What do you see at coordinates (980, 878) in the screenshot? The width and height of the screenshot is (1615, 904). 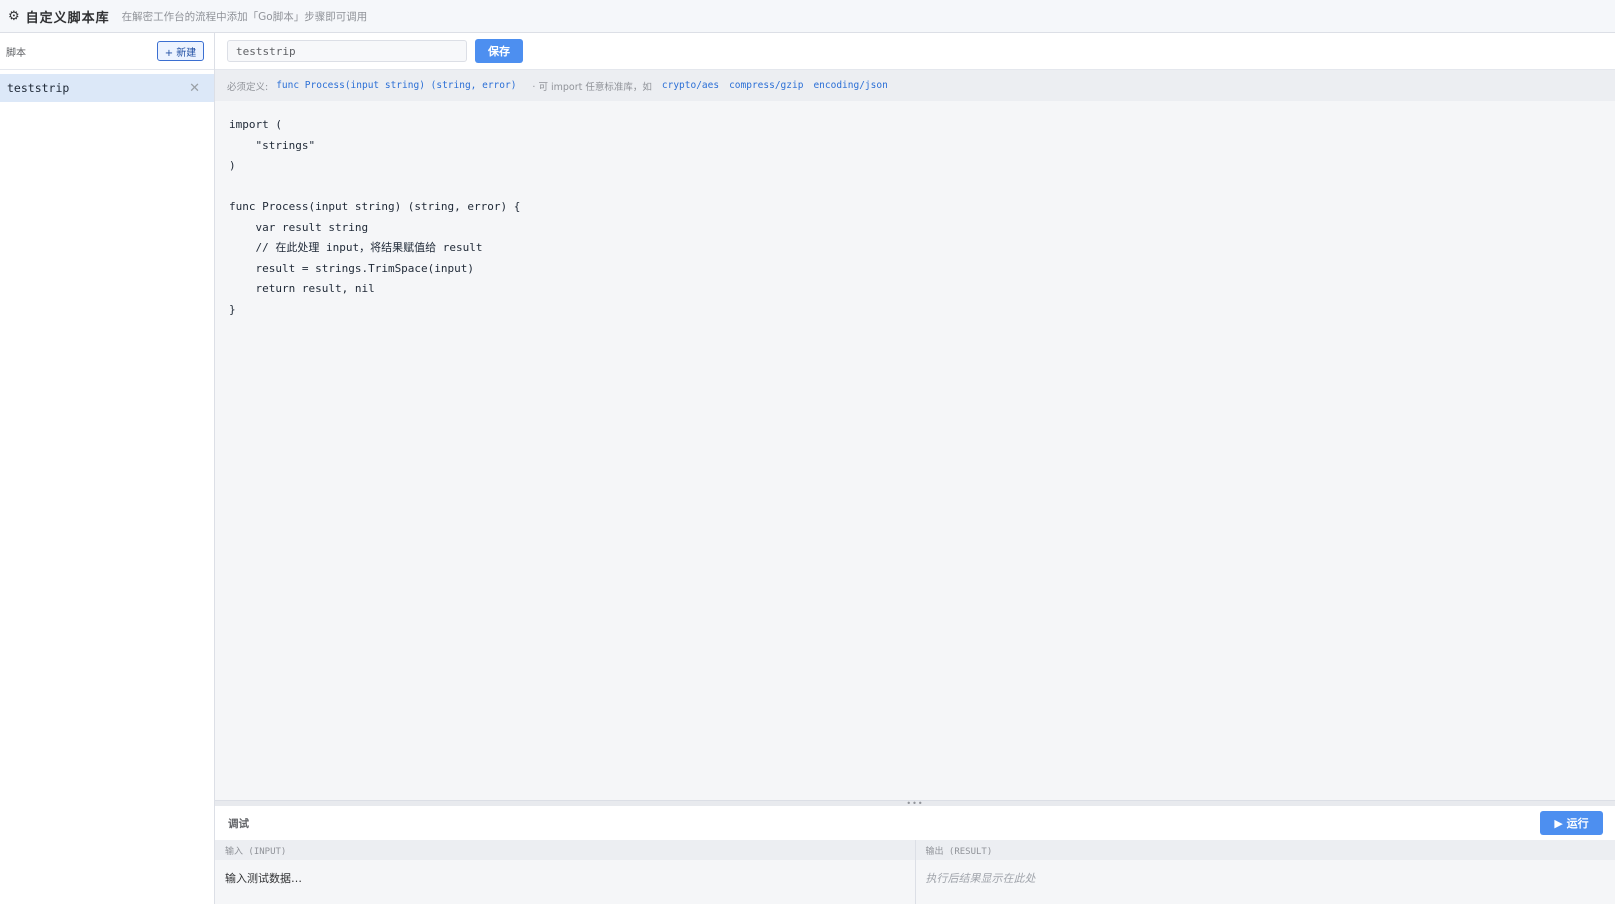 I see `result-output: 执行后结果显示在此处` at bounding box center [980, 878].